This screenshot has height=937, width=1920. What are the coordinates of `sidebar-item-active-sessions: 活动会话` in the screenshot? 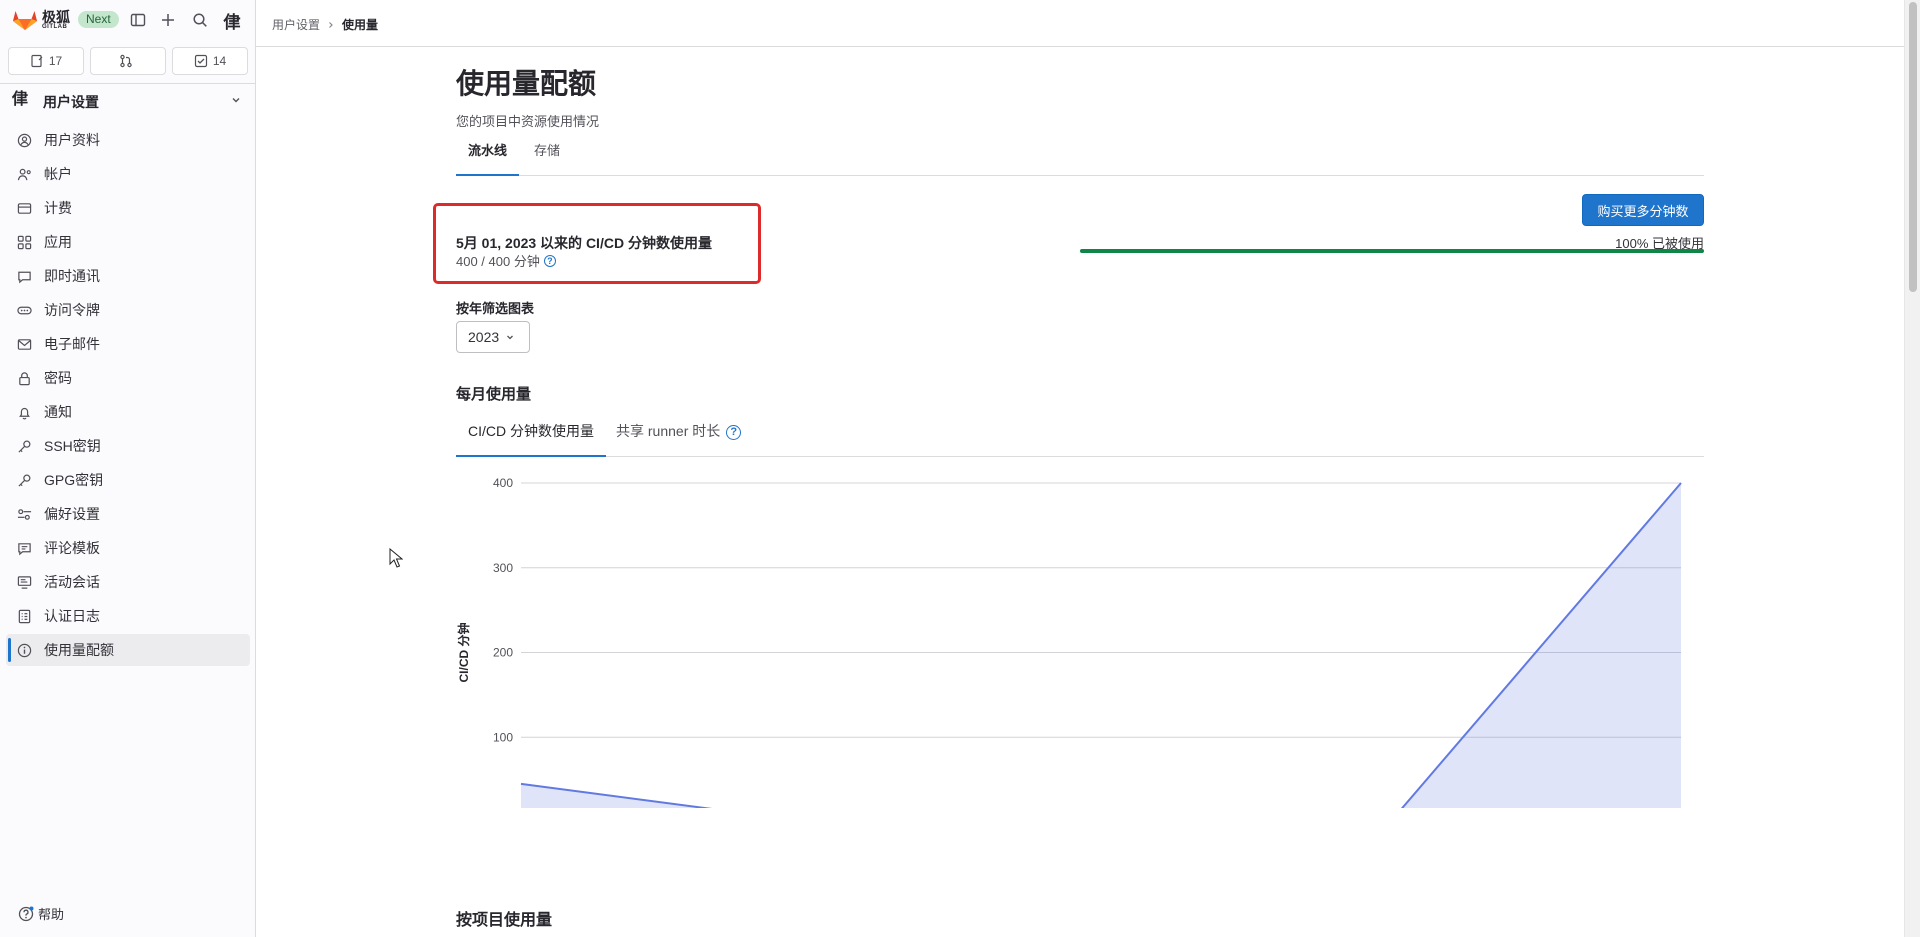 It's located at (128, 582).